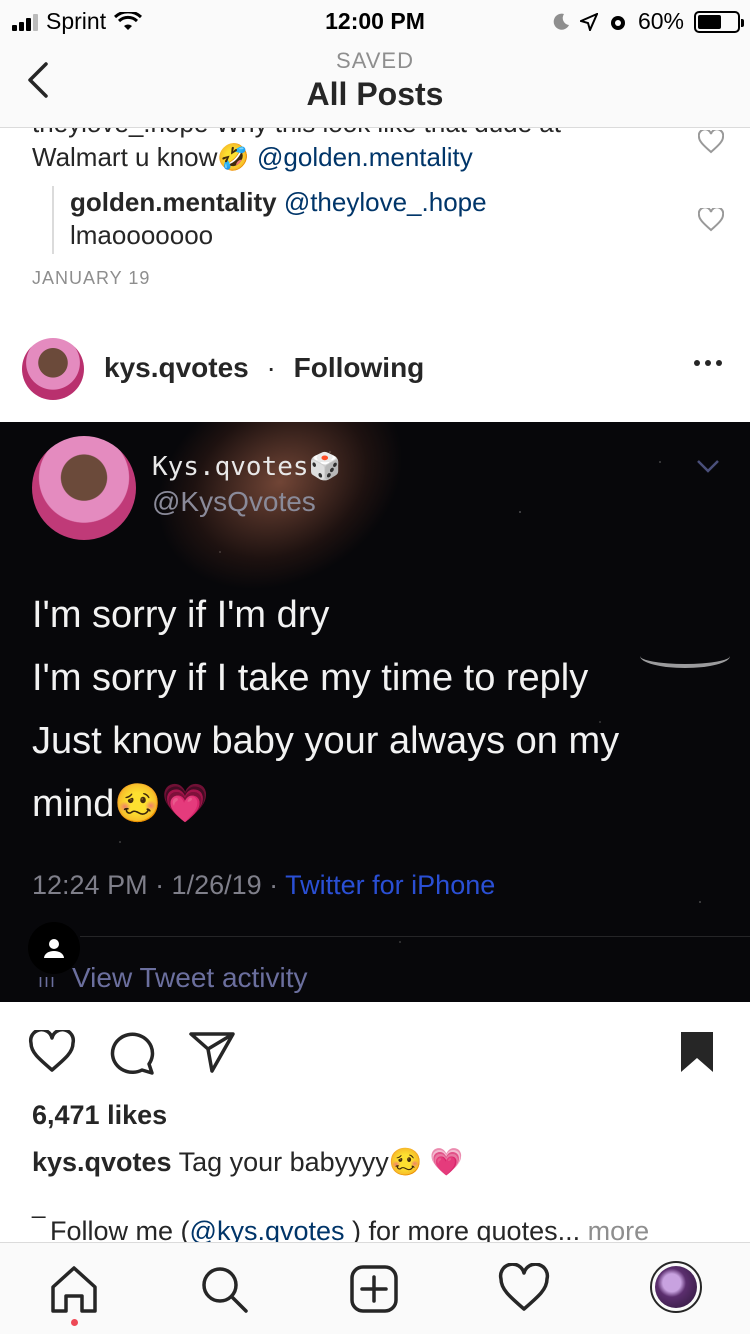 This screenshot has width=750, height=1334. What do you see at coordinates (711, 142) in the screenshot?
I see `comment-like-heart-icon` at bounding box center [711, 142].